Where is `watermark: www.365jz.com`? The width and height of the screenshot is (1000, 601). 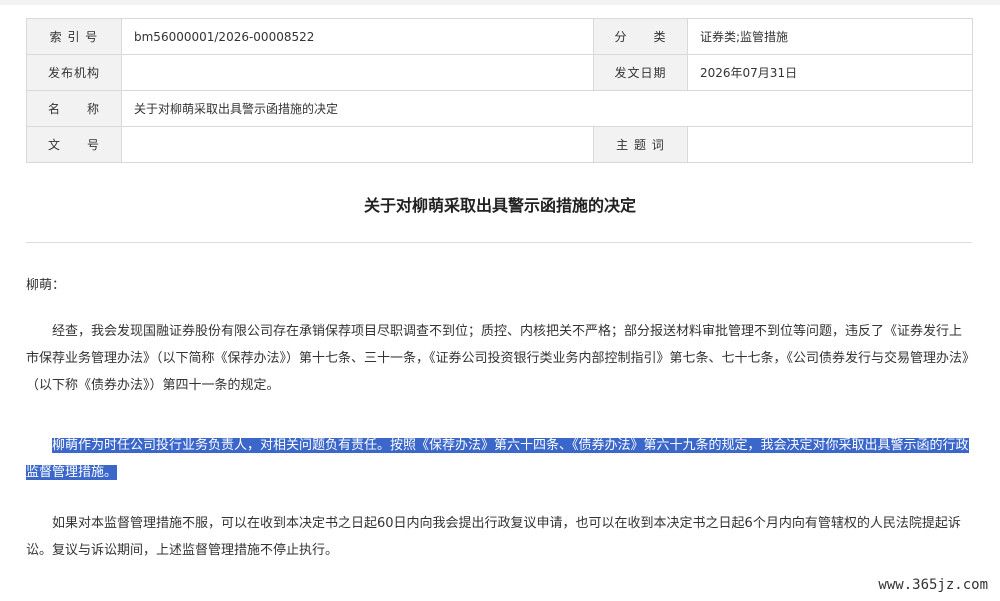 watermark: www.365jz.com is located at coordinates (933, 585).